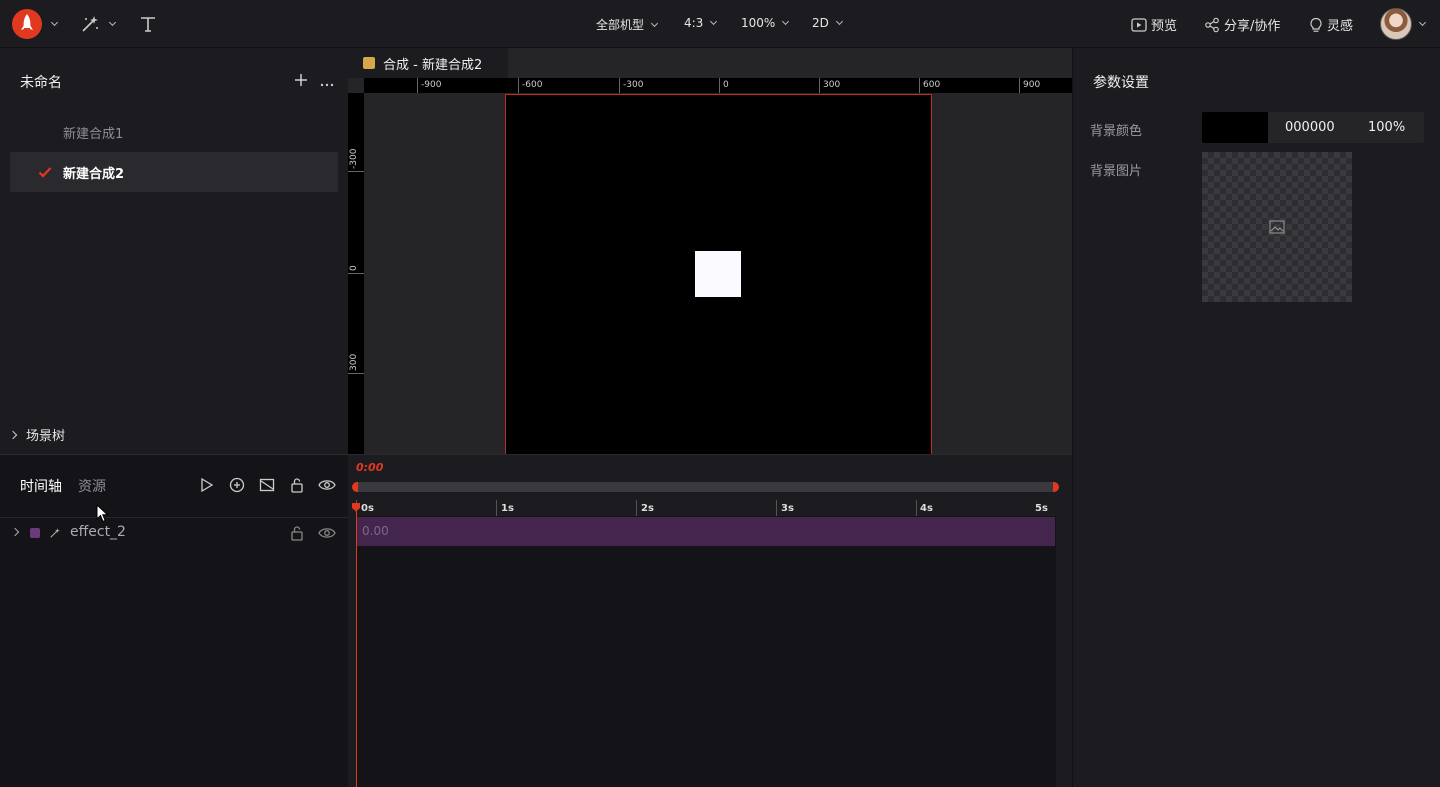 This screenshot has width=1440, height=787. What do you see at coordinates (1116, 171) in the screenshot?
I see `bg-image-label: 背景图片` at bounding box center [1116, 171].